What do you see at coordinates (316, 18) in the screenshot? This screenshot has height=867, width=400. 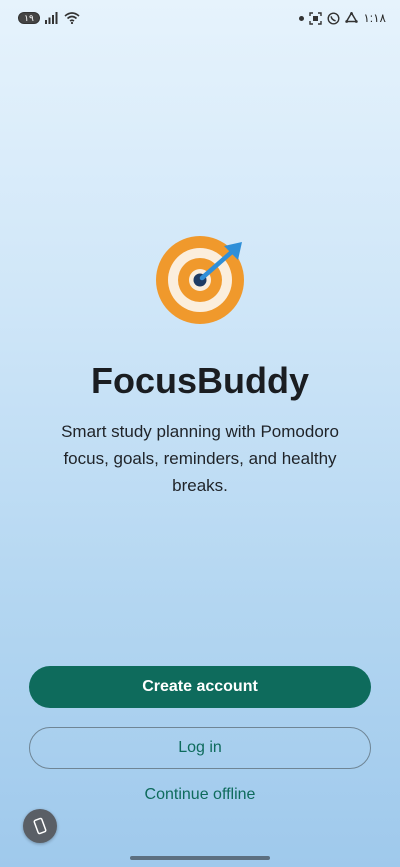 I see `screenshot-icon` at bounding box center [316, 18].